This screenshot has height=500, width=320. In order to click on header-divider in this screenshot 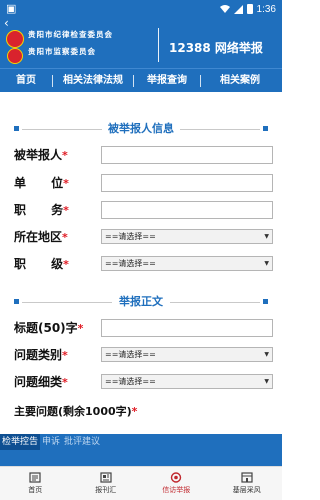, I will do `click(158, 45)`.